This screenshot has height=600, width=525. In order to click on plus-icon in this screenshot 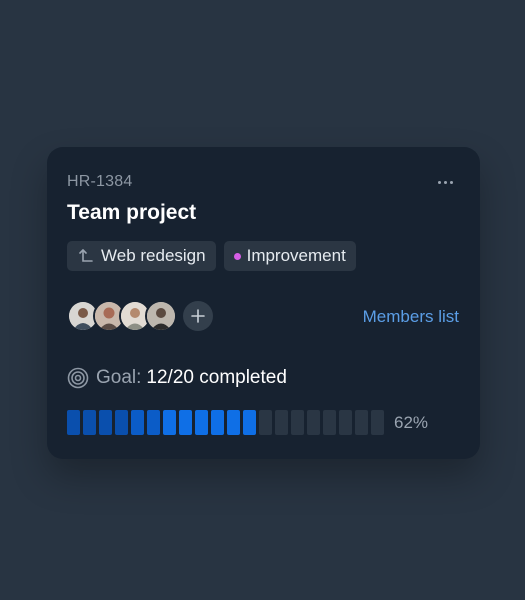, I will do `click(198, 316)`.